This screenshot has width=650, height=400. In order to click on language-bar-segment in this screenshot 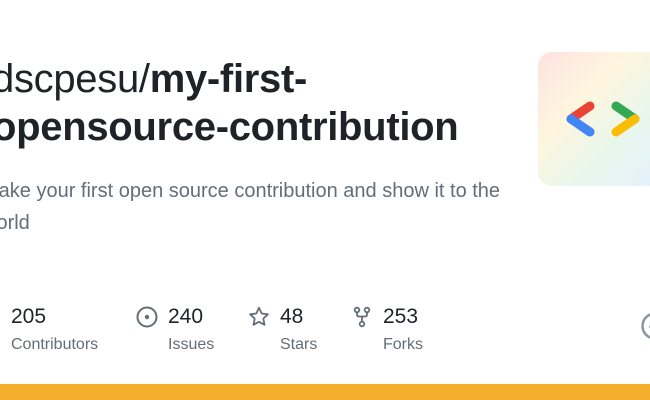, I will do `click(325, 392)`.